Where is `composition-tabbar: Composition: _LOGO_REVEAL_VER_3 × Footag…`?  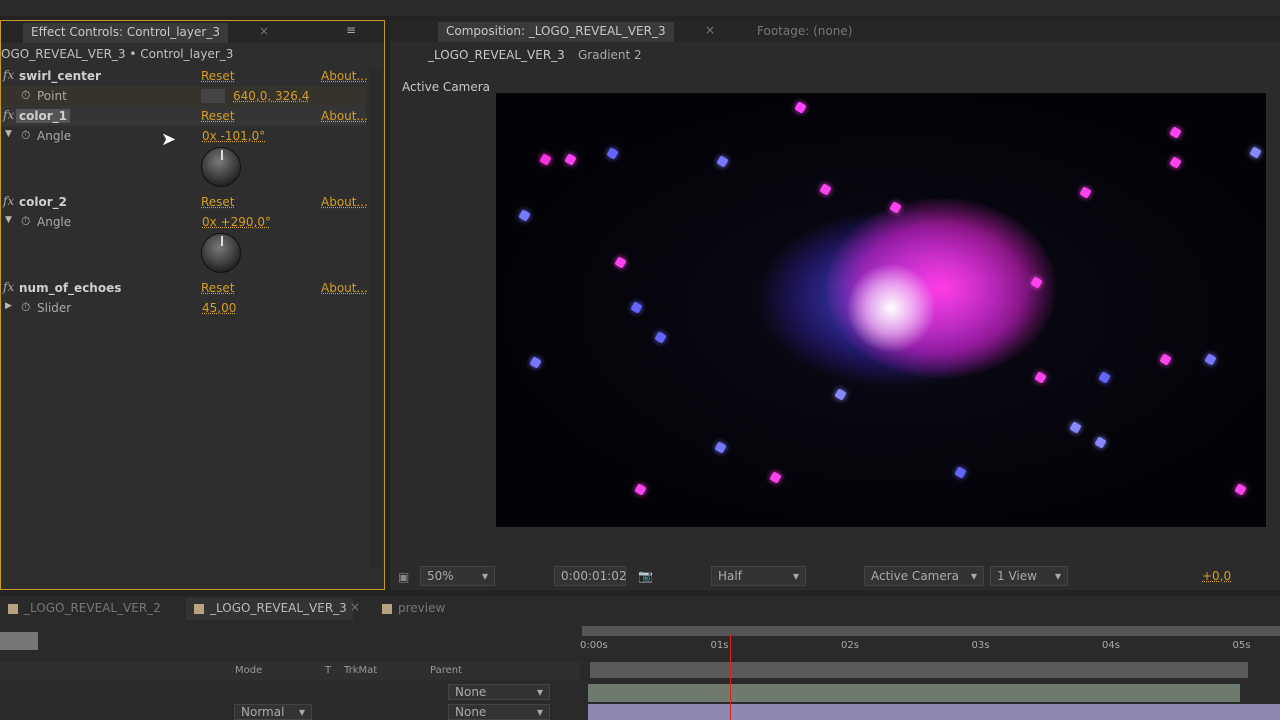 composition-tabbar: Composition: _LOGO_REVEAL_VER_3 × Footag… is located at coordinates (835, 31).